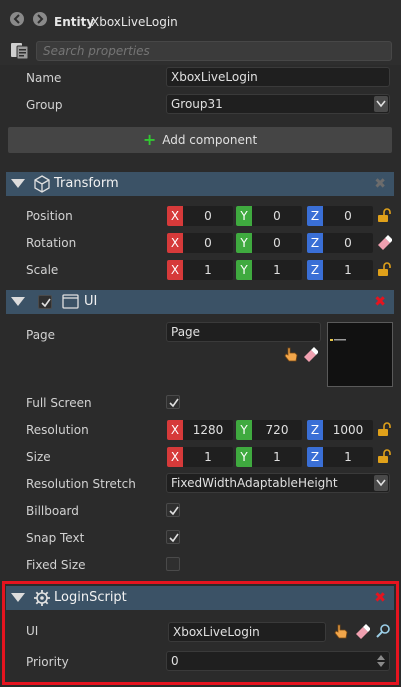  What do you see at coordinates (208, 457) in the screenshot?
I see `size-x-field: 1` at bounding box center [208, 457].